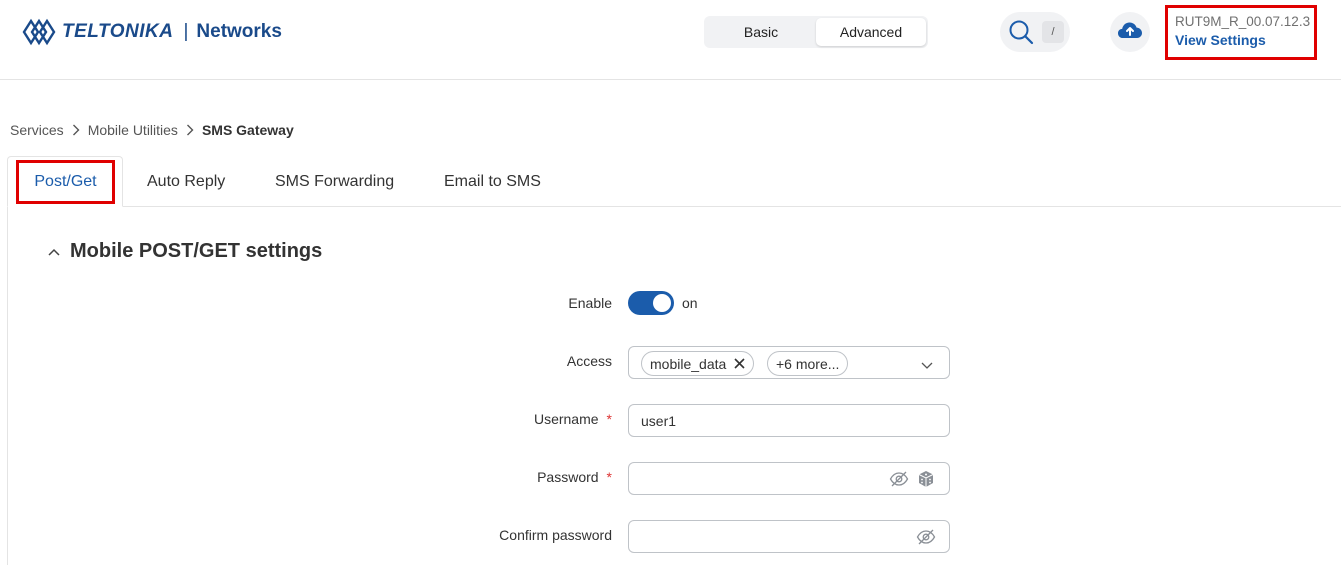 The height and width of the screenshot is (565, 1341). What do you see at coordinates (133, 130) in the screenshot?
I see `breadcrumb-mobile-utilities: Mobile Utilities` at bounding box center [133, 130].